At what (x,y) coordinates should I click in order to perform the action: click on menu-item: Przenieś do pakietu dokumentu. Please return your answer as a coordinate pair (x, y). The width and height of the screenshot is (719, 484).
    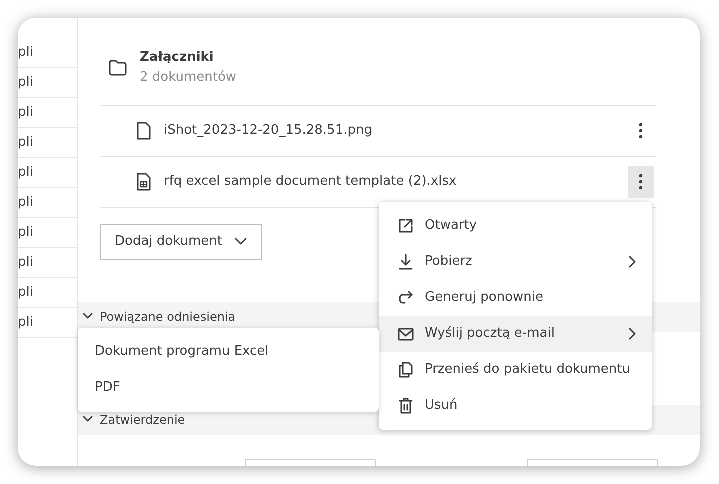
    Looking at the image, I should click on (515, 370).